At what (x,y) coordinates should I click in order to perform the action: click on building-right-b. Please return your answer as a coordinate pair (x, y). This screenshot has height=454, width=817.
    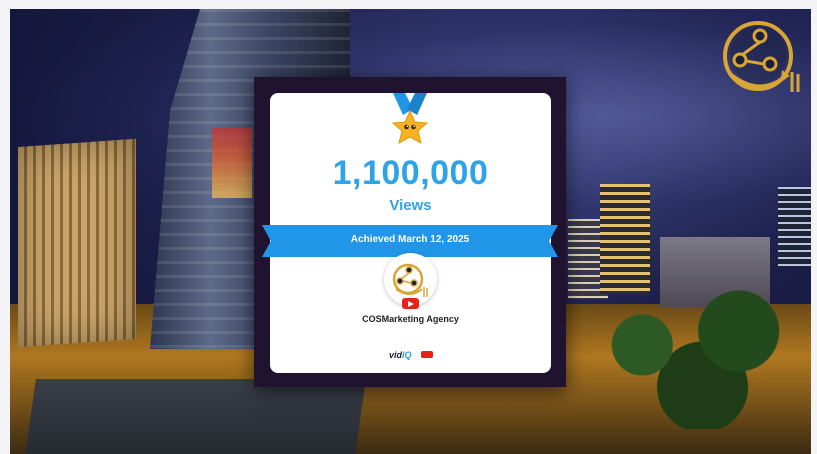
    Looking at the image, I should click on (625, 239).